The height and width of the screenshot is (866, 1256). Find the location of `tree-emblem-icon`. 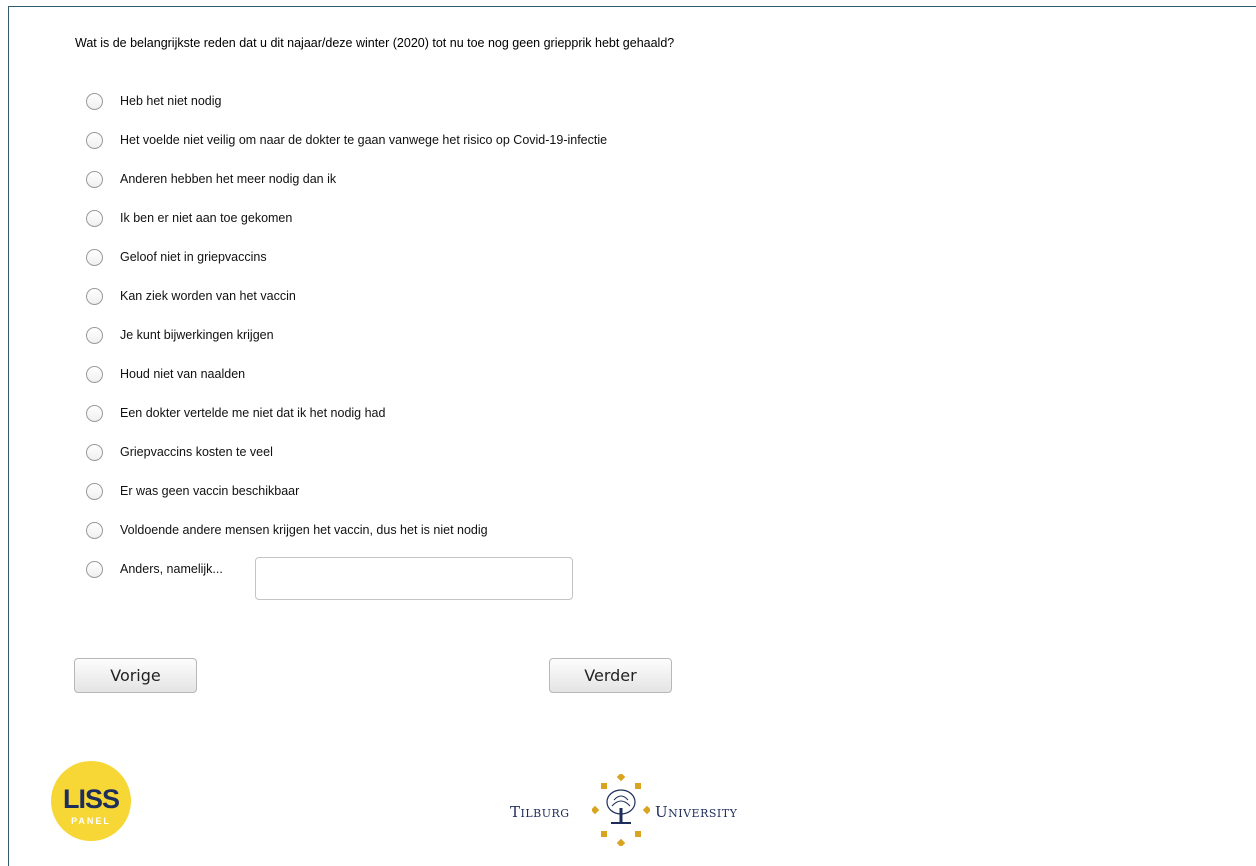

tree-emblem-icon is located at coordinates (621, 810).